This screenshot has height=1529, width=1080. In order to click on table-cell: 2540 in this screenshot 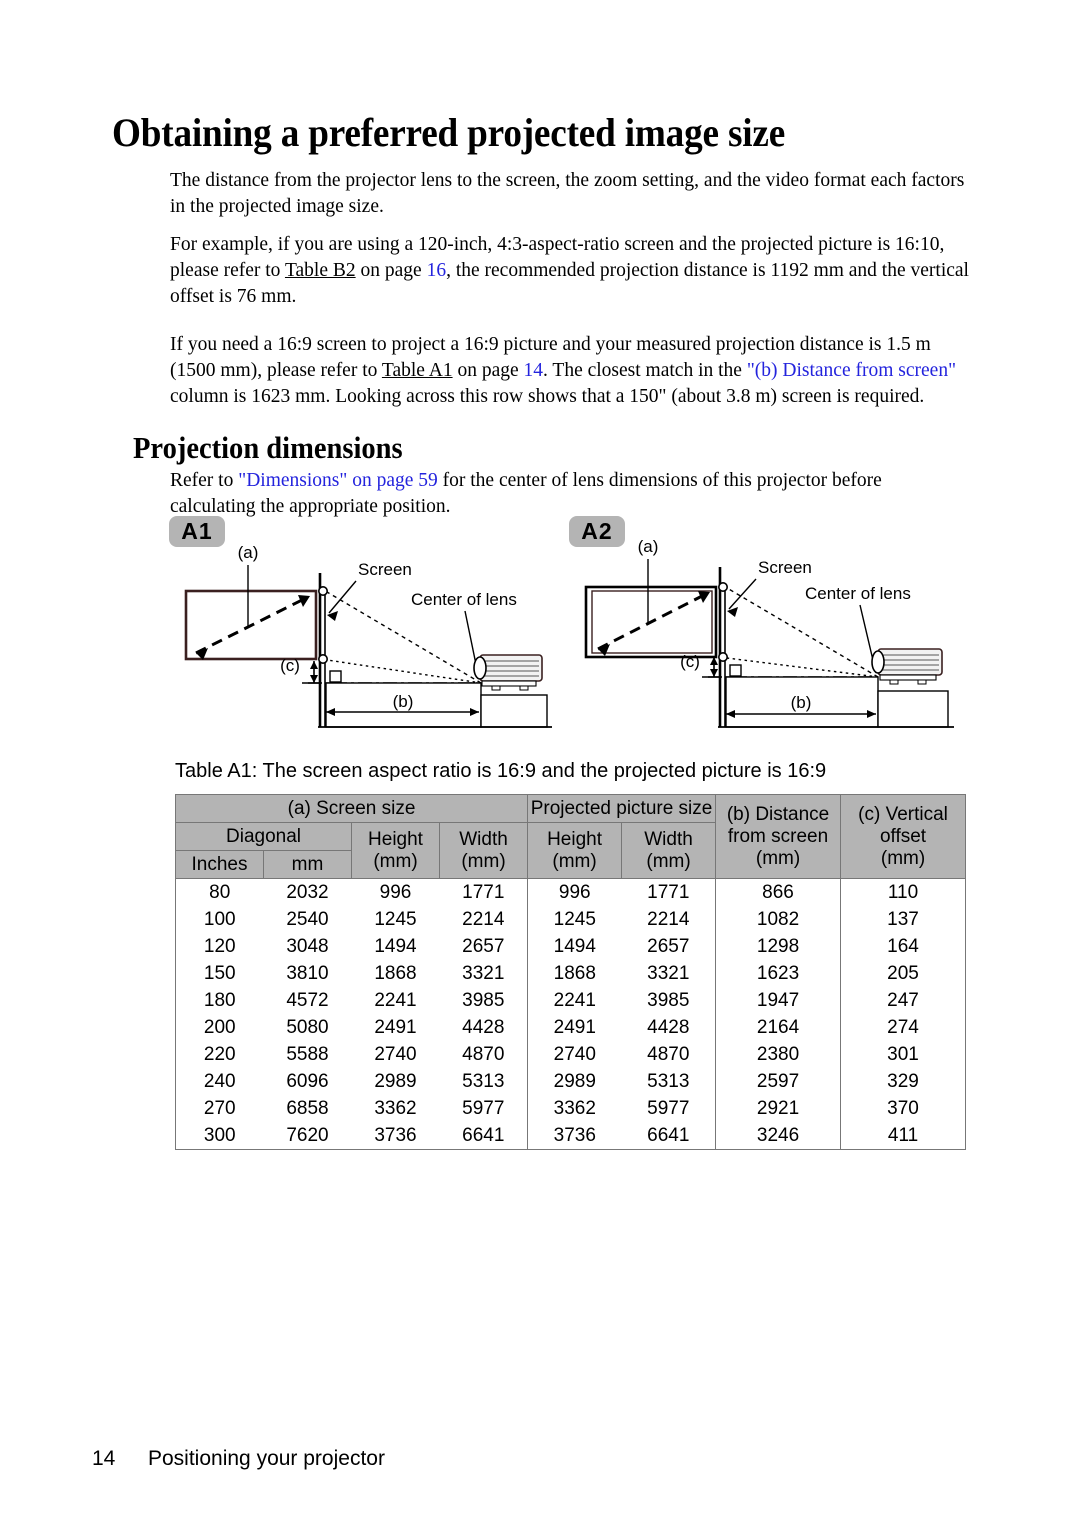, I will do `click(307, 919)`.